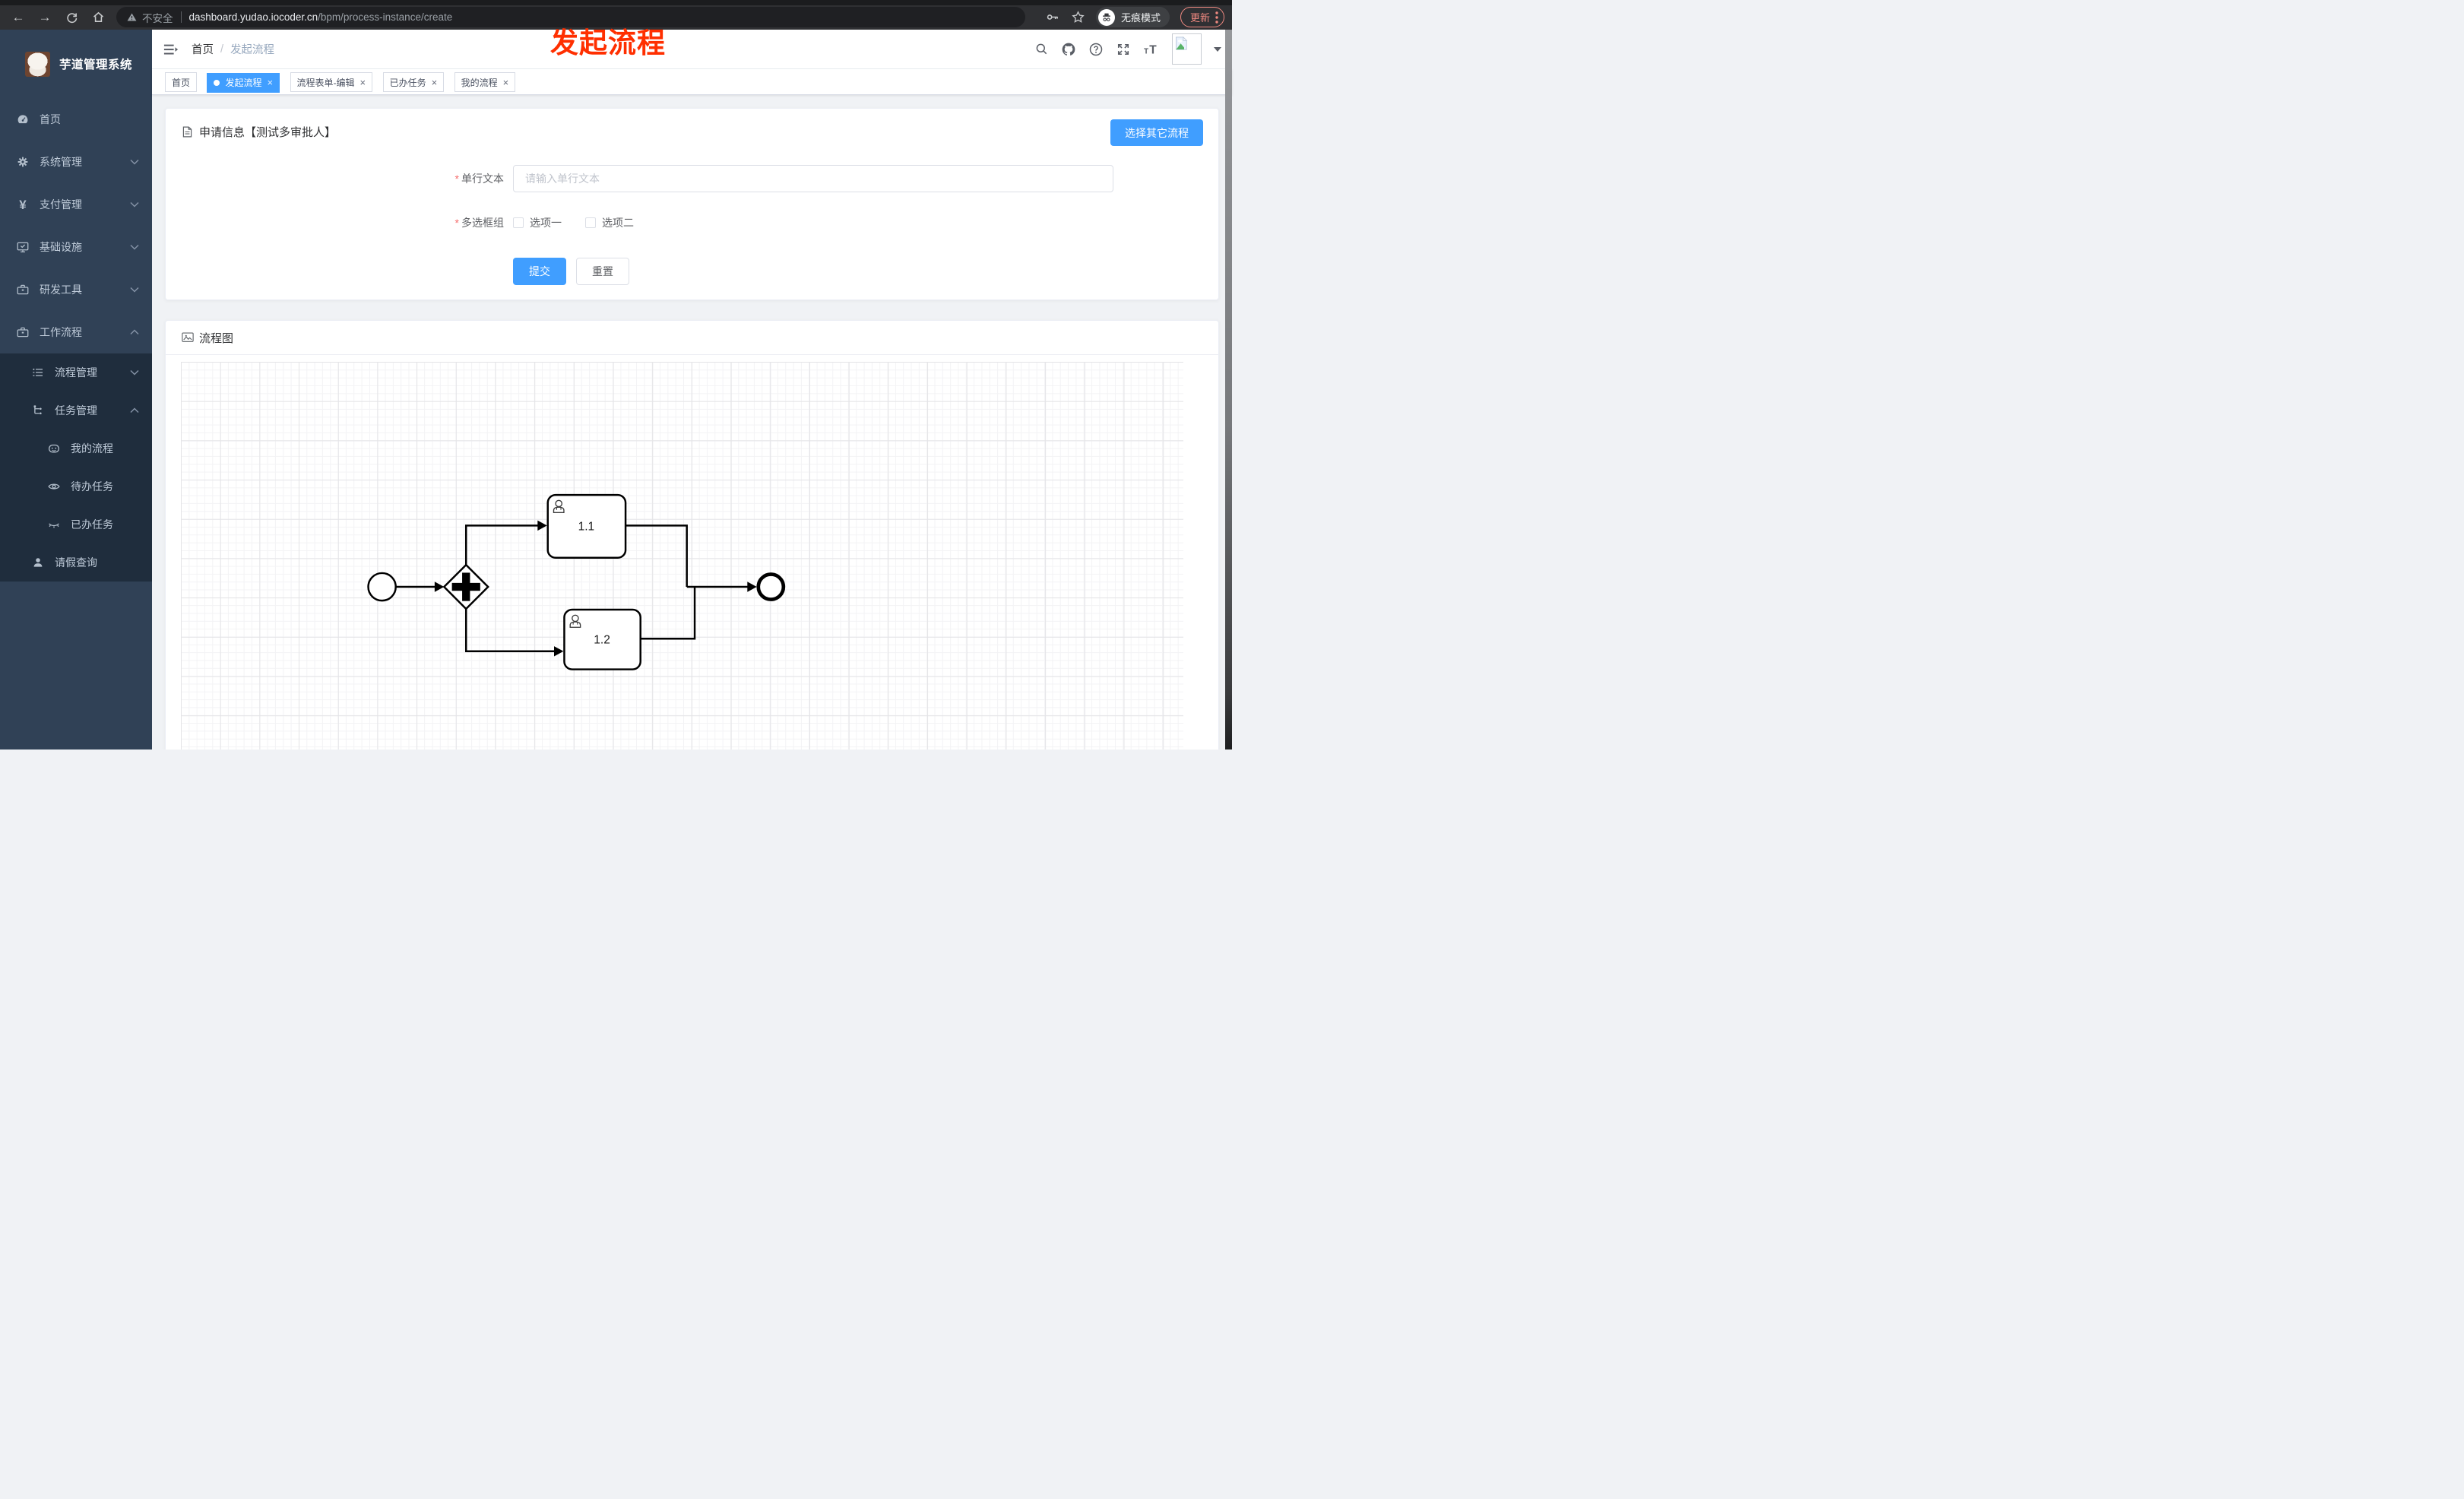  What do you see at coordinates (92, 487) in the screenshot?
I see `sidebar-item-label: 待办任务` at bounding box center [92, 487].